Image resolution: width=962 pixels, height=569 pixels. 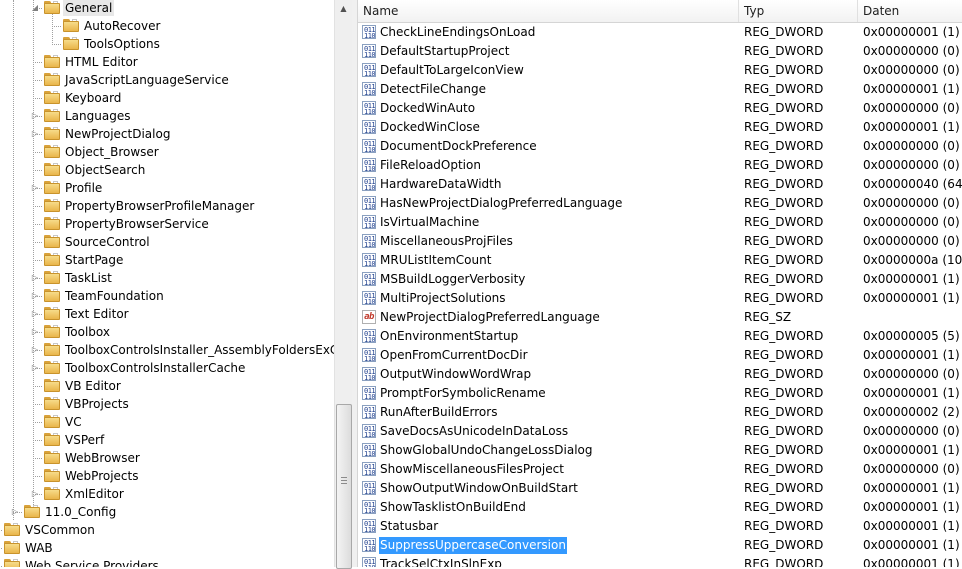 I want to click on tree-node-label: HTML Editor, so click(x=101, y=62).